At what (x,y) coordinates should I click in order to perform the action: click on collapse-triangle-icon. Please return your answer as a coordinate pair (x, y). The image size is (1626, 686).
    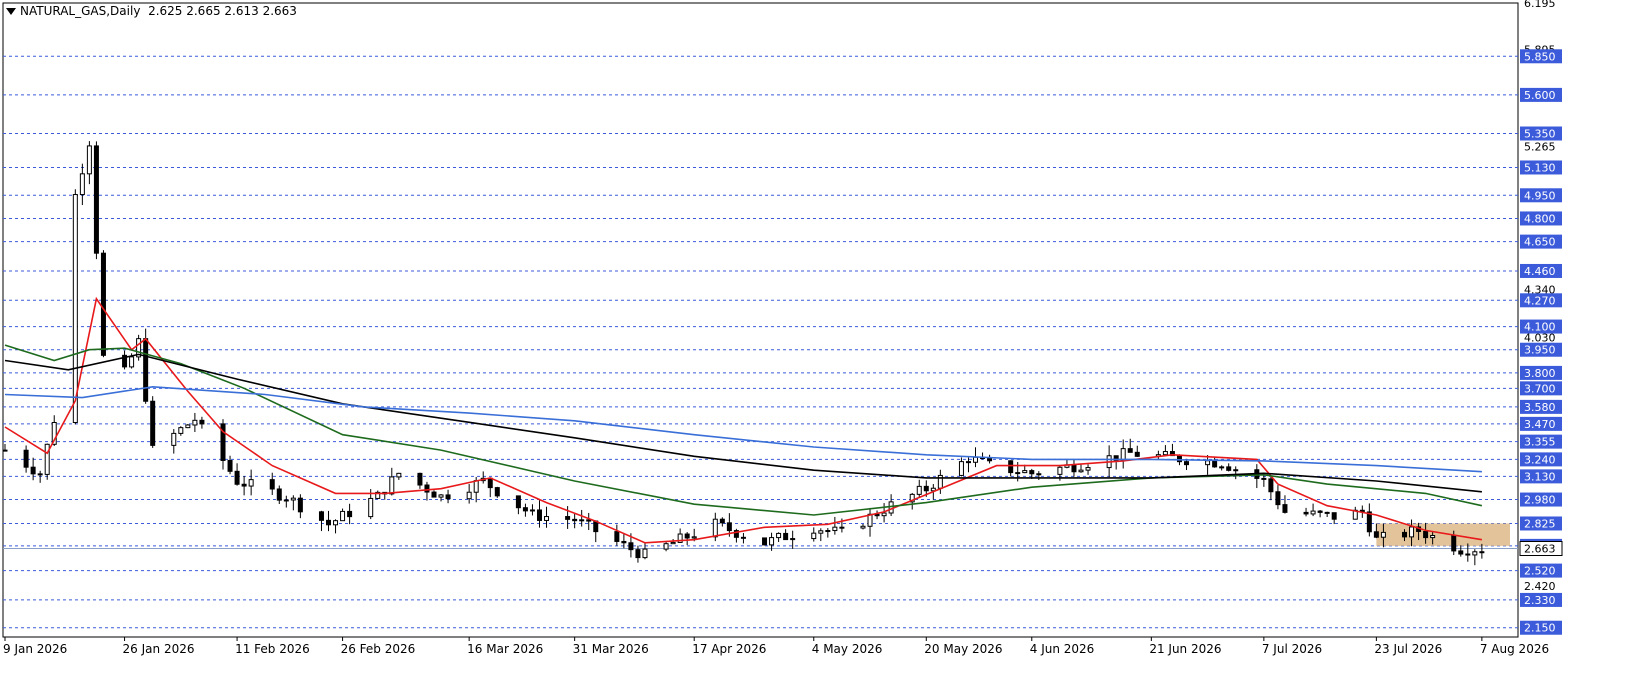
    Looking at the image, I should click on (11, 11).